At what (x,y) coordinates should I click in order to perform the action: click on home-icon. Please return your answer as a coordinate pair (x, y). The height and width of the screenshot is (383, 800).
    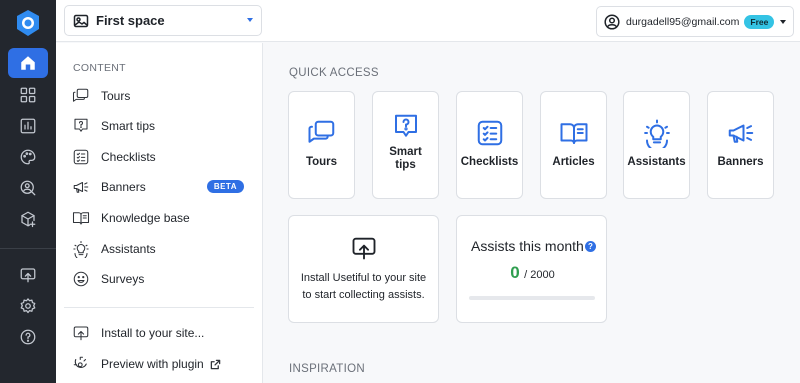
    Looking at the image, I should click on (28, 63).